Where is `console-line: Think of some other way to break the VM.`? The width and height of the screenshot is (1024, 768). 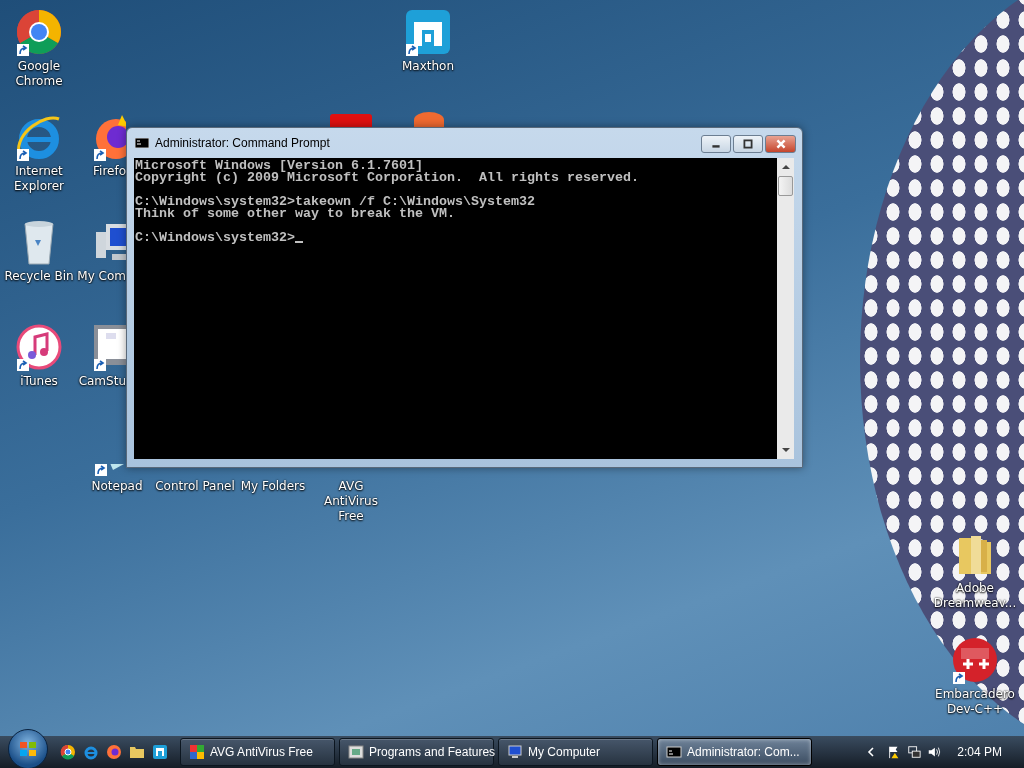
console-line: Think of some other way to break the VM. is located at coordinates (295, 214).